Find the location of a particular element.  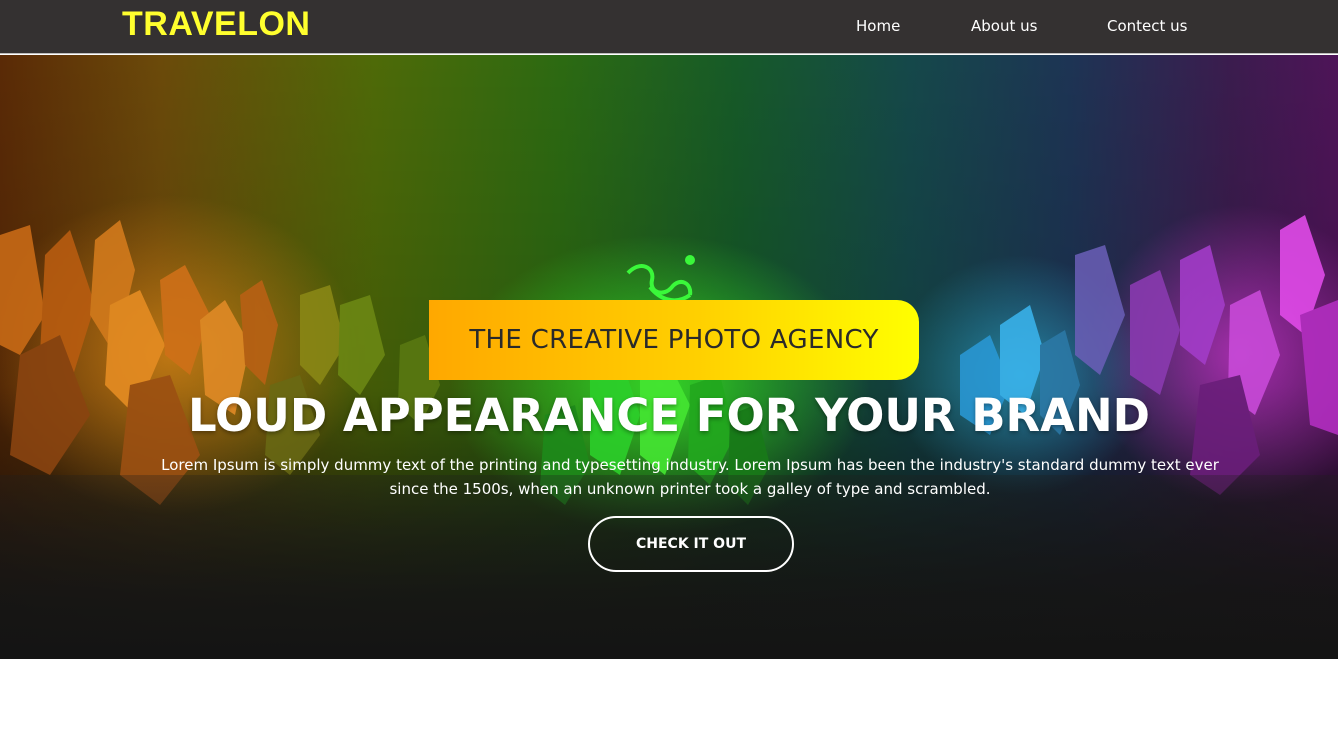

nav-menu: Home About us Contect us is located at coordinates (669, 27).